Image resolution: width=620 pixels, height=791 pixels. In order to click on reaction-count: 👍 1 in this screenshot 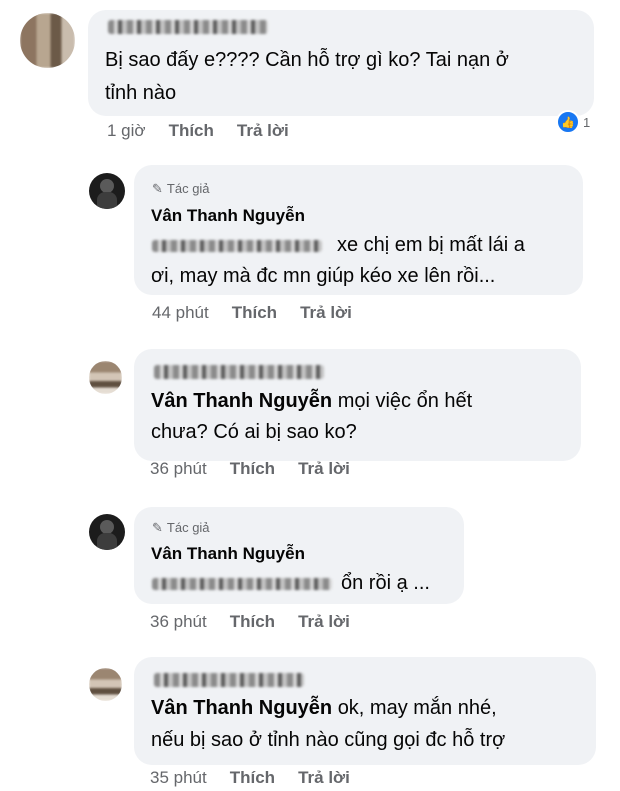, I will do `click(573, 122)`.